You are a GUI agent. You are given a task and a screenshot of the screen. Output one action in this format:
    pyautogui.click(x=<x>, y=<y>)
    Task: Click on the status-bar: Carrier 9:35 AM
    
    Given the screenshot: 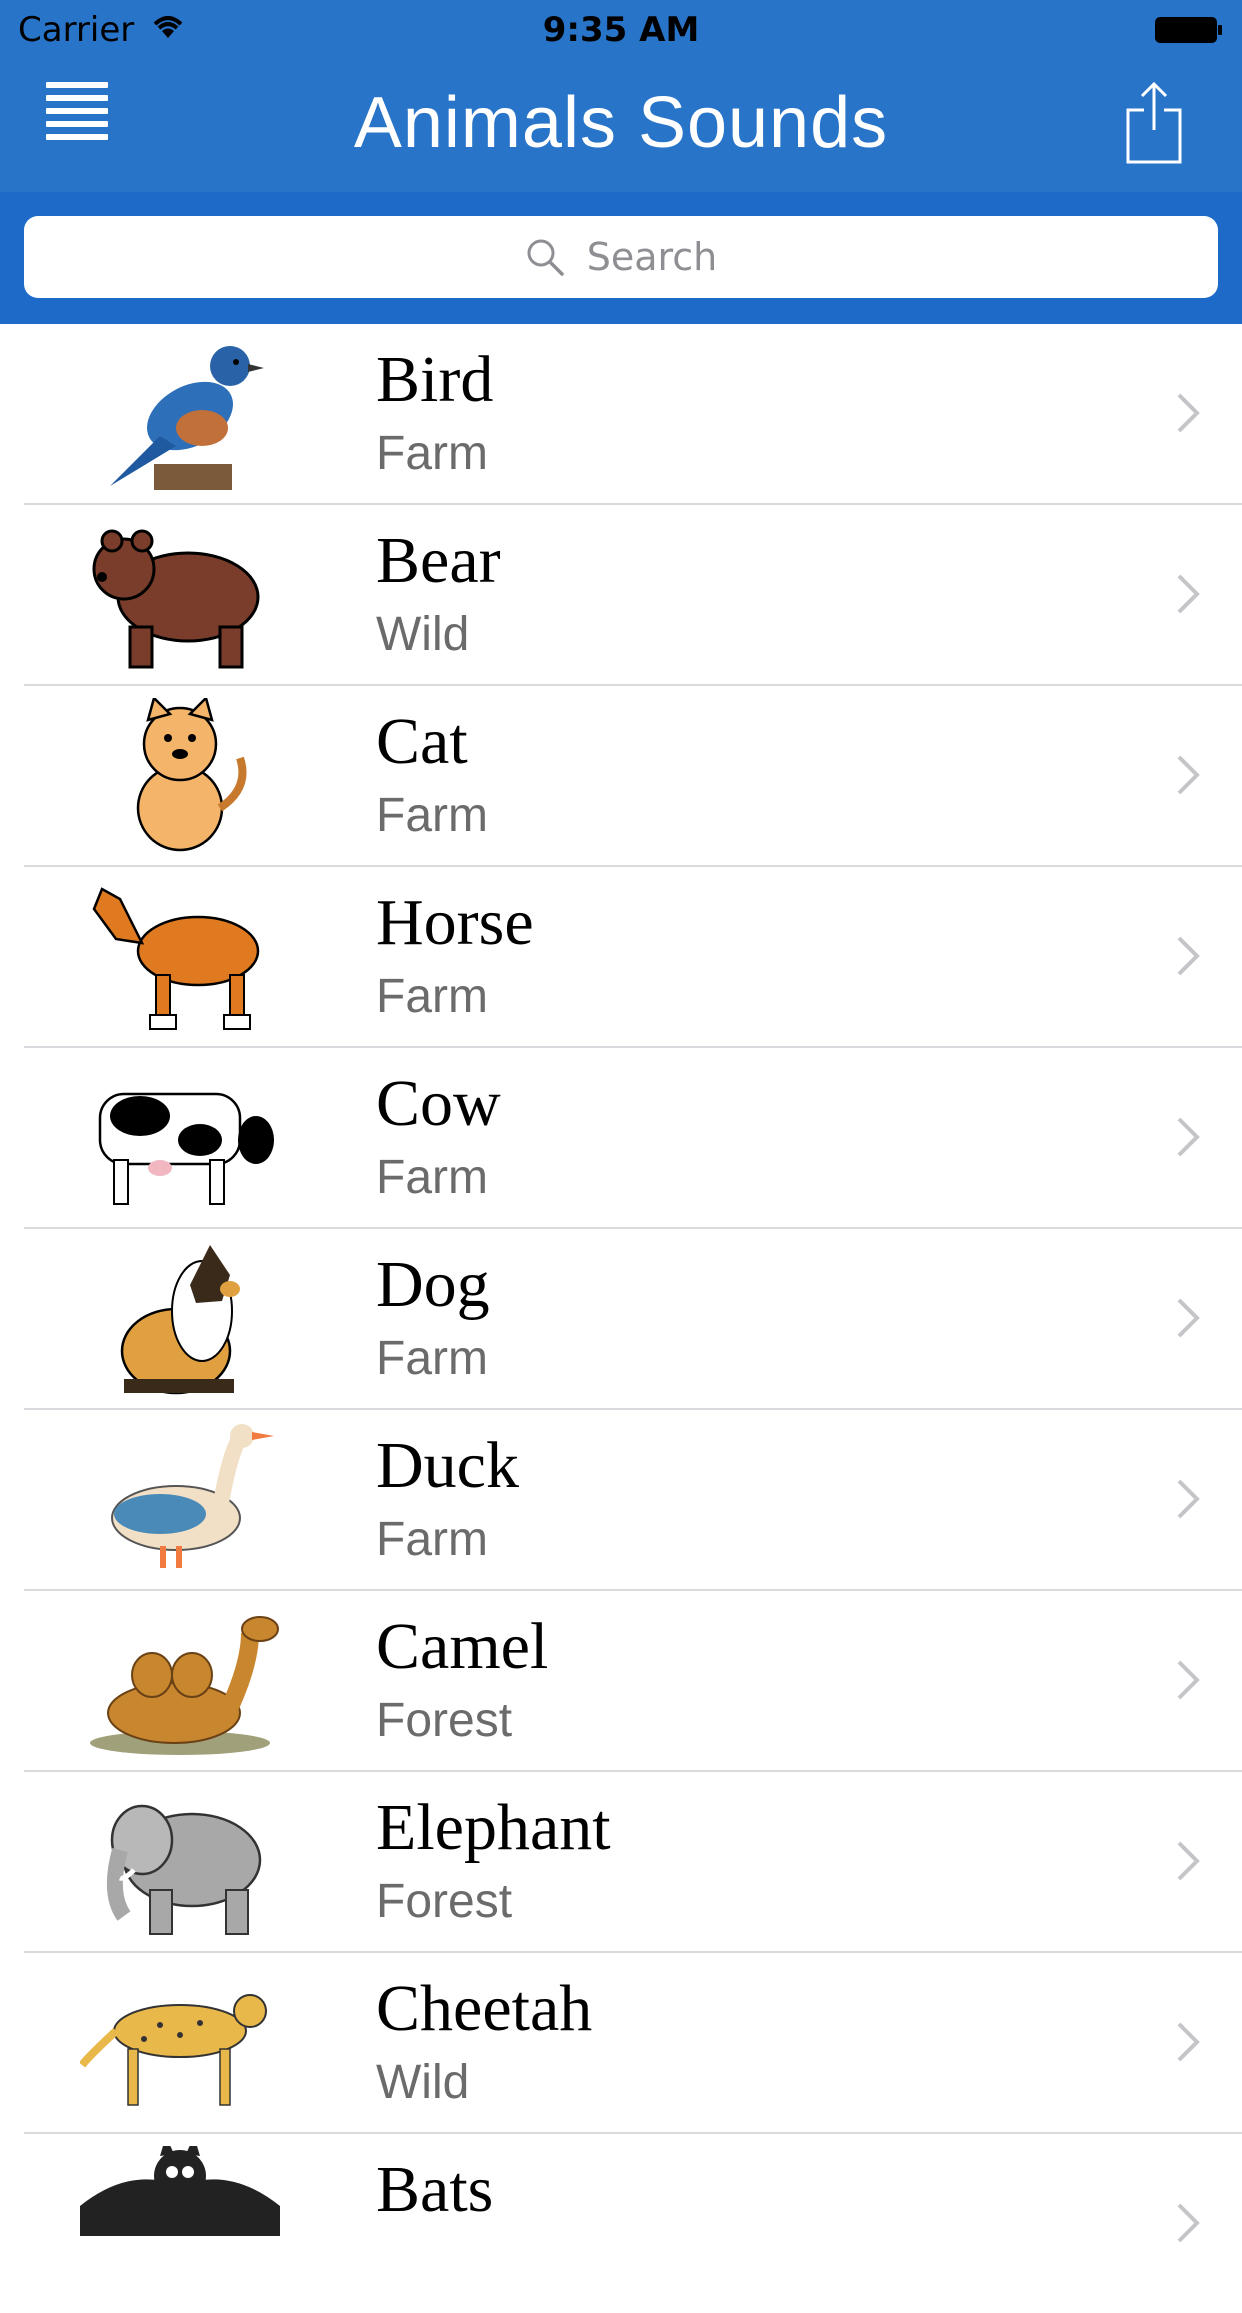 What is the action you would take?
    pyautogui.click(x=621, y=31)
    